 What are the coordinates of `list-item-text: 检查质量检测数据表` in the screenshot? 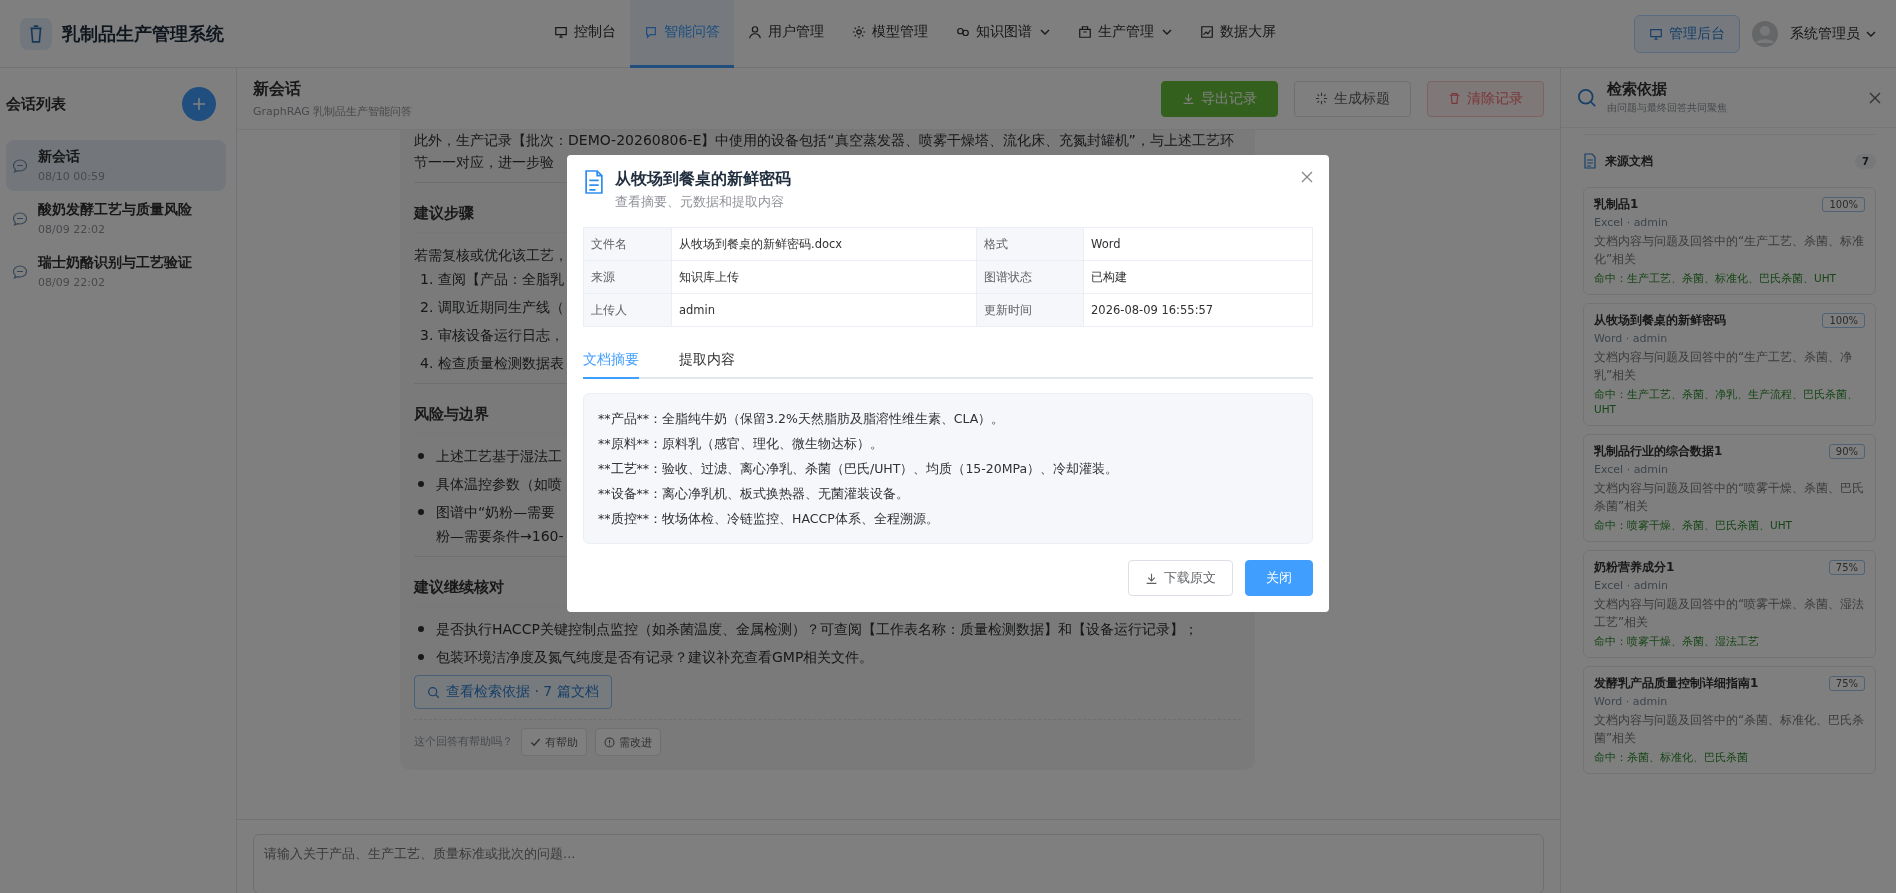 It's located at (501, 363).